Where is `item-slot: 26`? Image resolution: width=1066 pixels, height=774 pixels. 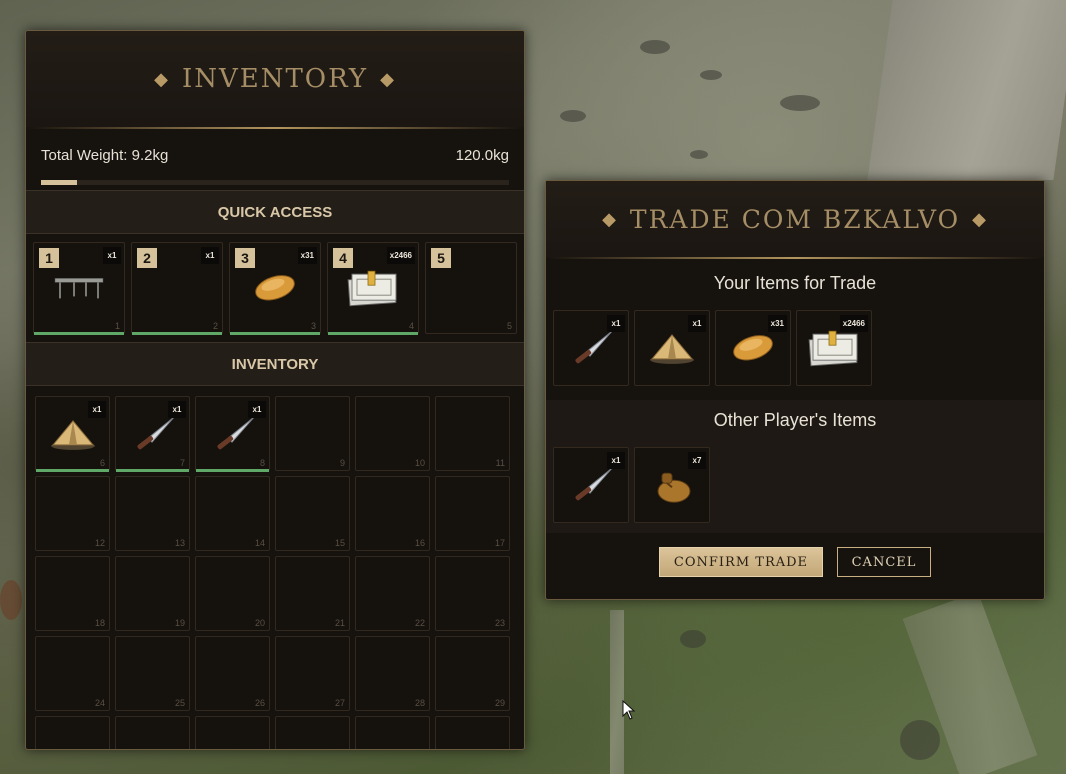
item-slot: 26 is located at coordinates (232, 673).